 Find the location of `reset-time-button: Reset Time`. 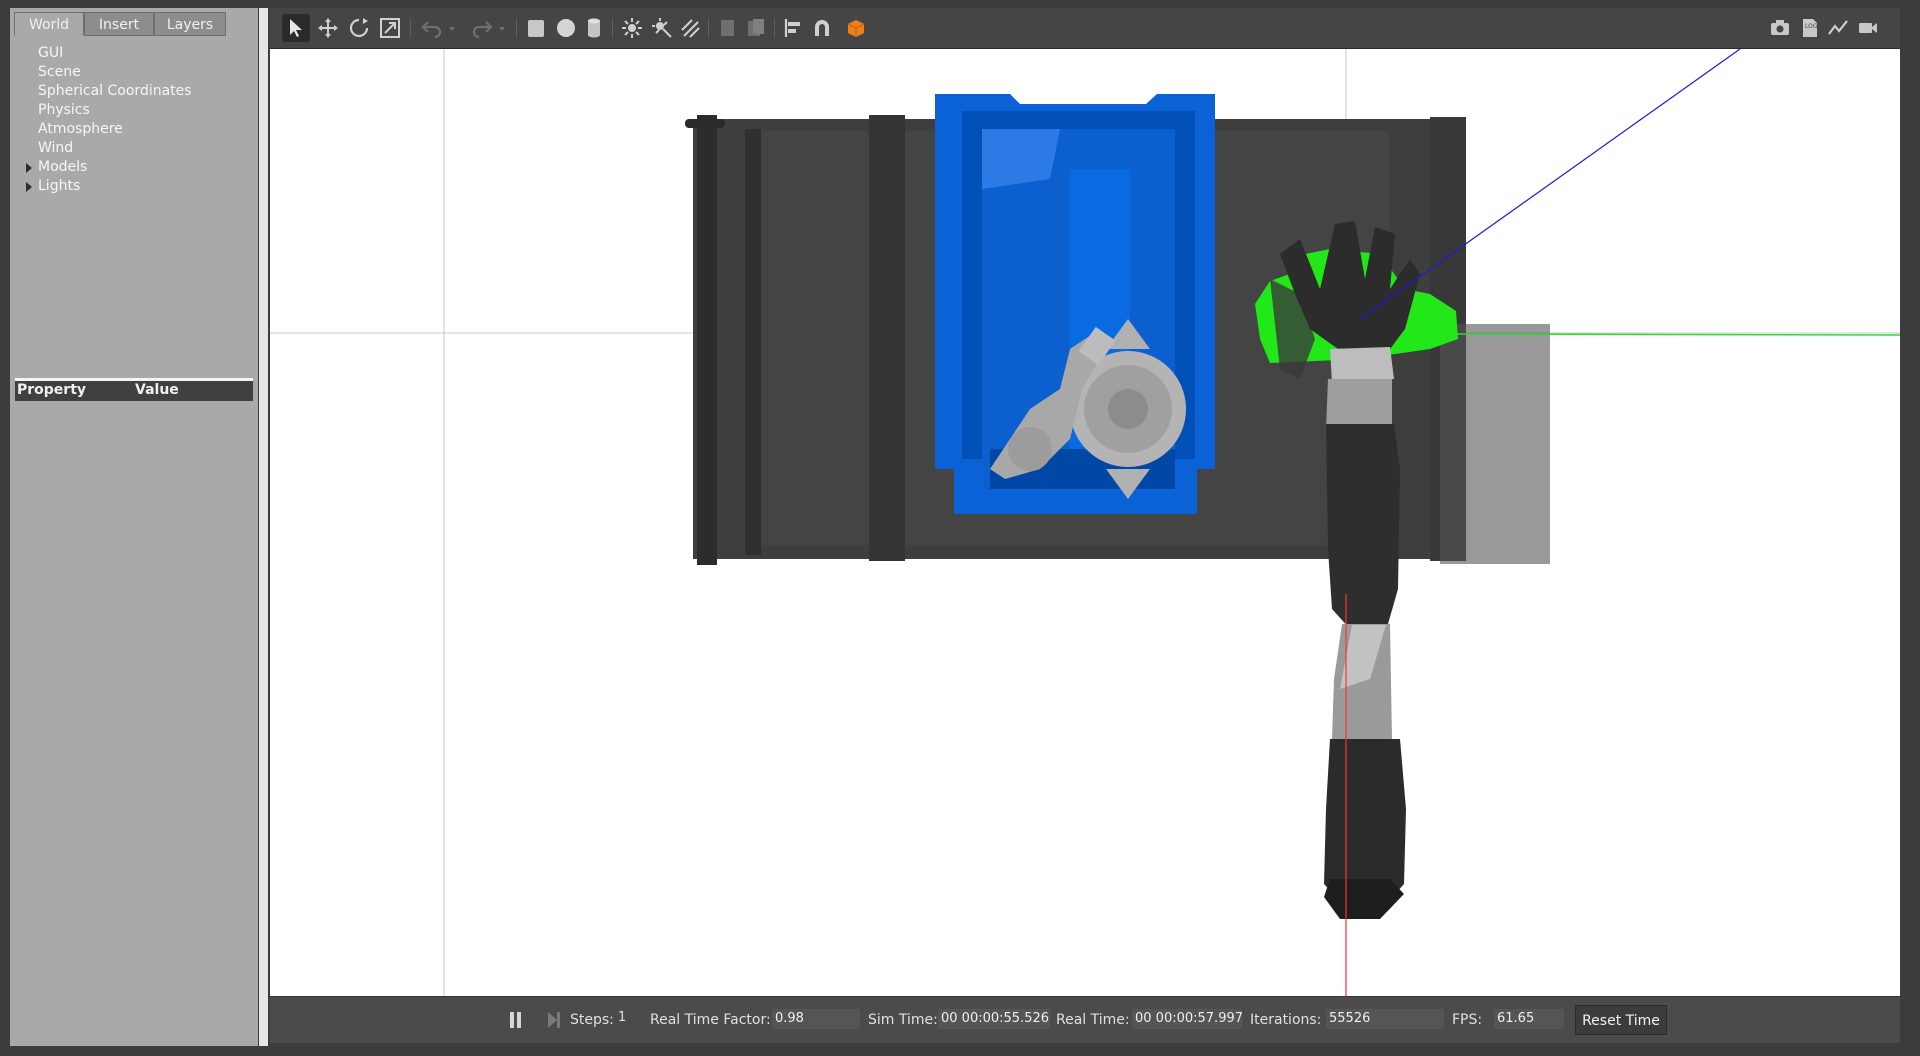

reset-time-button: Reset Time is located at coordinates (1621, 1020).